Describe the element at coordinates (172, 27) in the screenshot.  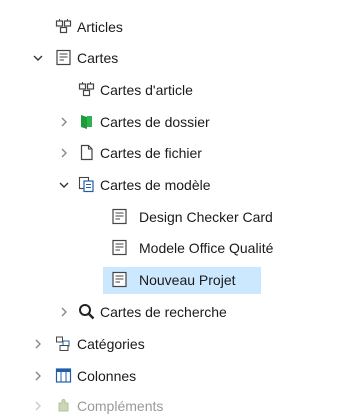
I see `tree-item-articles: Articles` at that location.